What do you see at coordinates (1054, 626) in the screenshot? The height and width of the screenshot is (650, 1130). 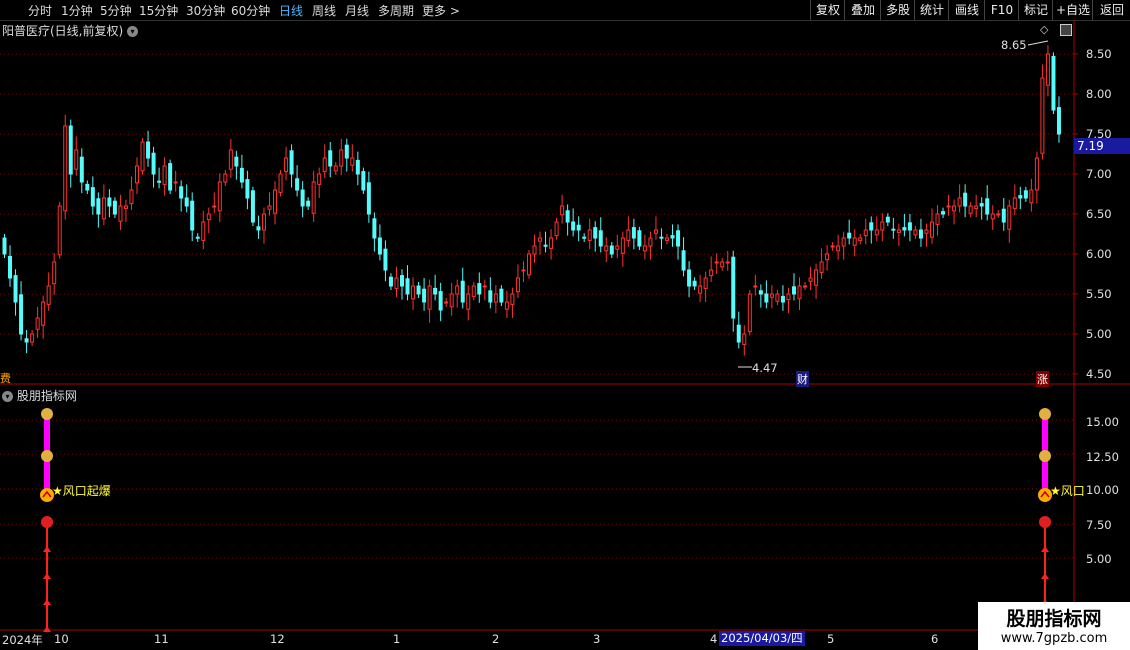 I see `watermark: 股朋指标网 www.7gpzb.com` at bounding box center [1054, 626].